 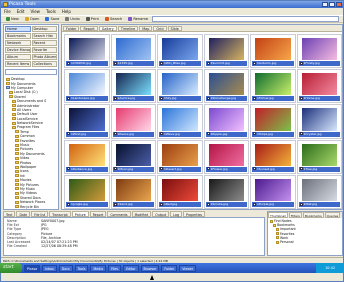 I want to click on thumbnail-item: 1Wave.jpg, so click(x=180, y=121).